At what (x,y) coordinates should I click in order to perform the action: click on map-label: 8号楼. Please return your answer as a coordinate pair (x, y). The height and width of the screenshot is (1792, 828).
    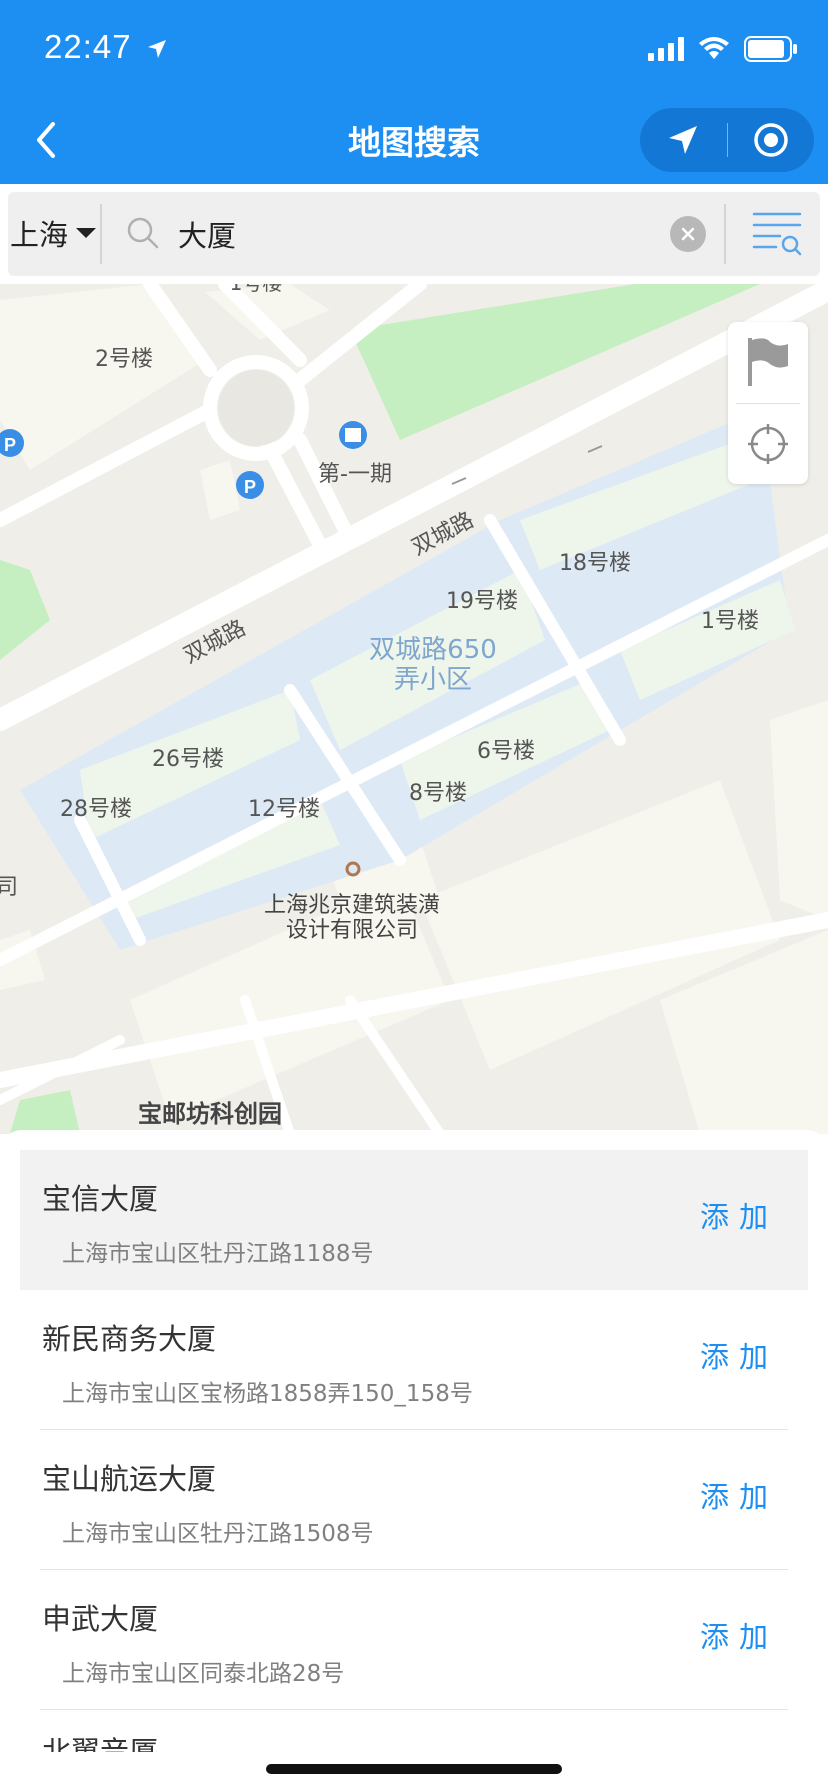
    Looking at the image, I should click on (438, 793).